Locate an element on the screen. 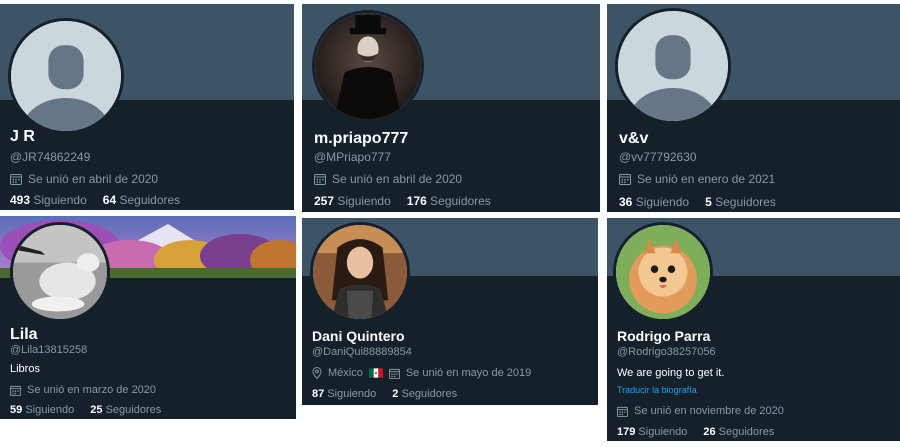 The image size is (900, 447). profile-stats: 87 Siguiendo 2 Seguidores is located at coordinates (384, 394).